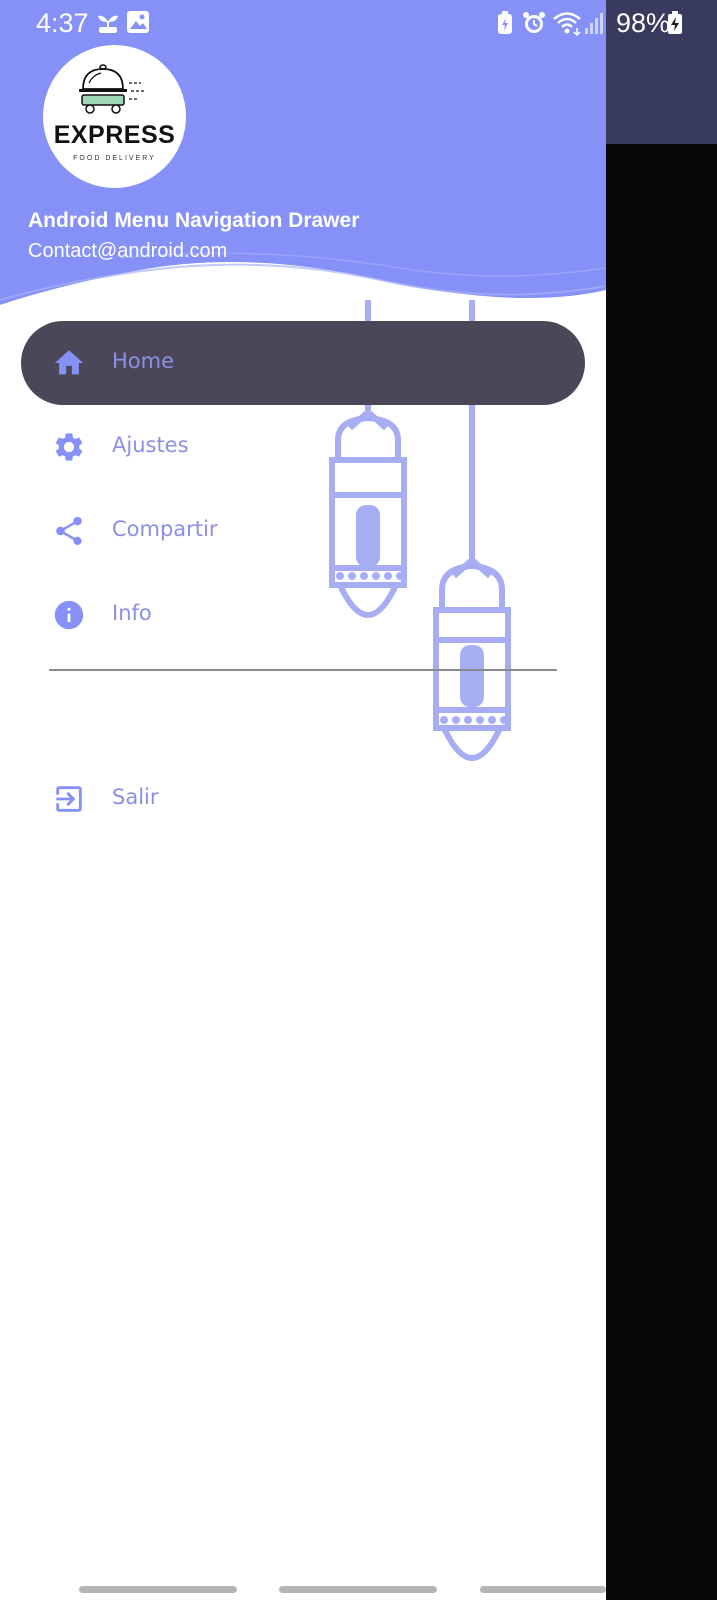 This screenshot has height=1600, width=717. What do you see at coordinates (143, 361) in the screenshot?
I see `menu-item-label: Home` at bounding box center [143, 361].